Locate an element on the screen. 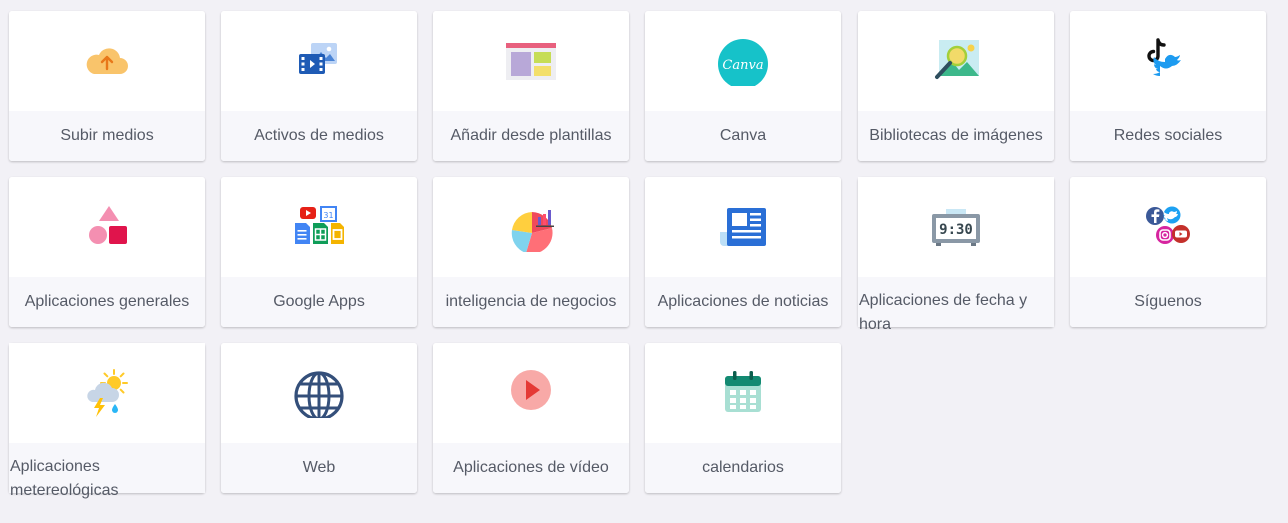  follow-us-icon is located at coordinates (1168, 227).